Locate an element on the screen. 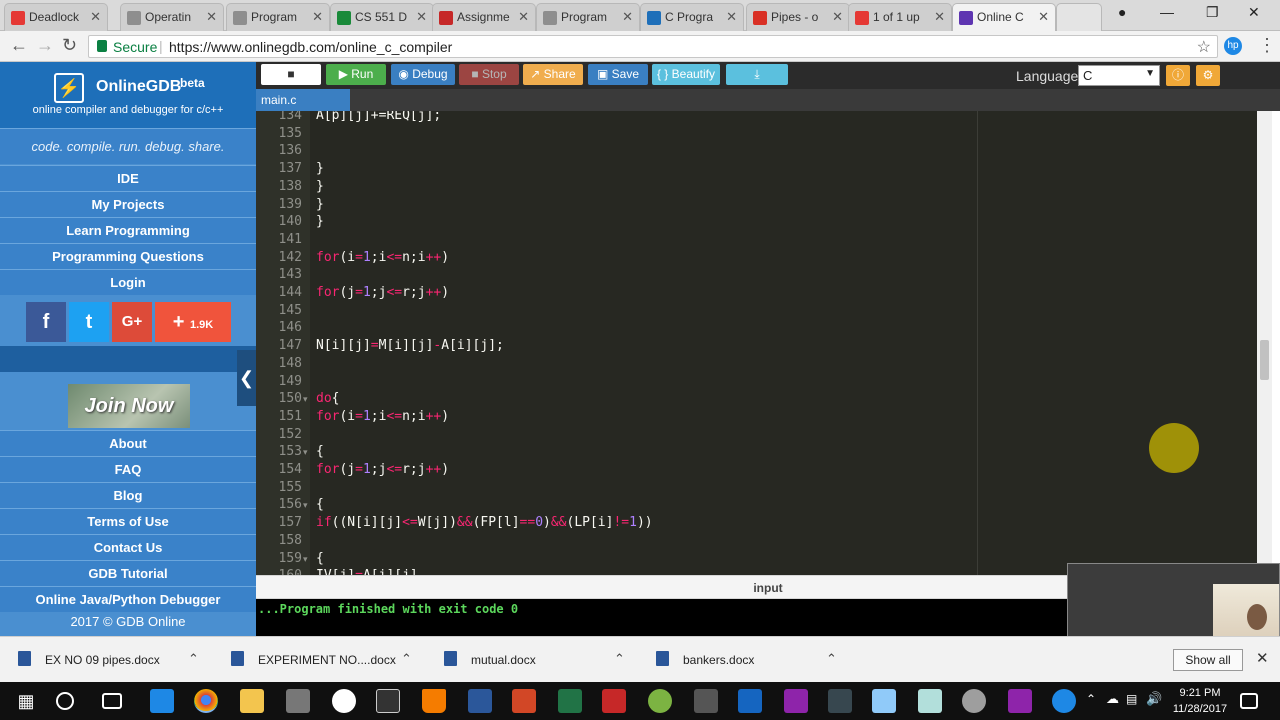 The image size is (1280, 720). sidebar-item-contact-us: Contact Us is located at coordinates (128, 547).